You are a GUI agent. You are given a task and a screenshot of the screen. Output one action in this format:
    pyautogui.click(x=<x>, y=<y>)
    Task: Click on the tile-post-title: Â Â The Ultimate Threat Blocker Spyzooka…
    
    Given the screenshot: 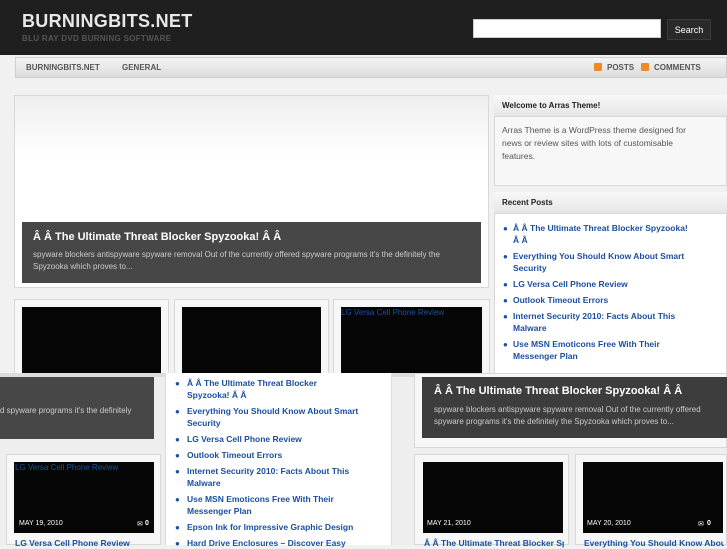 What is the action you would take?
    pyautogui.click(x=494, y=543)
    